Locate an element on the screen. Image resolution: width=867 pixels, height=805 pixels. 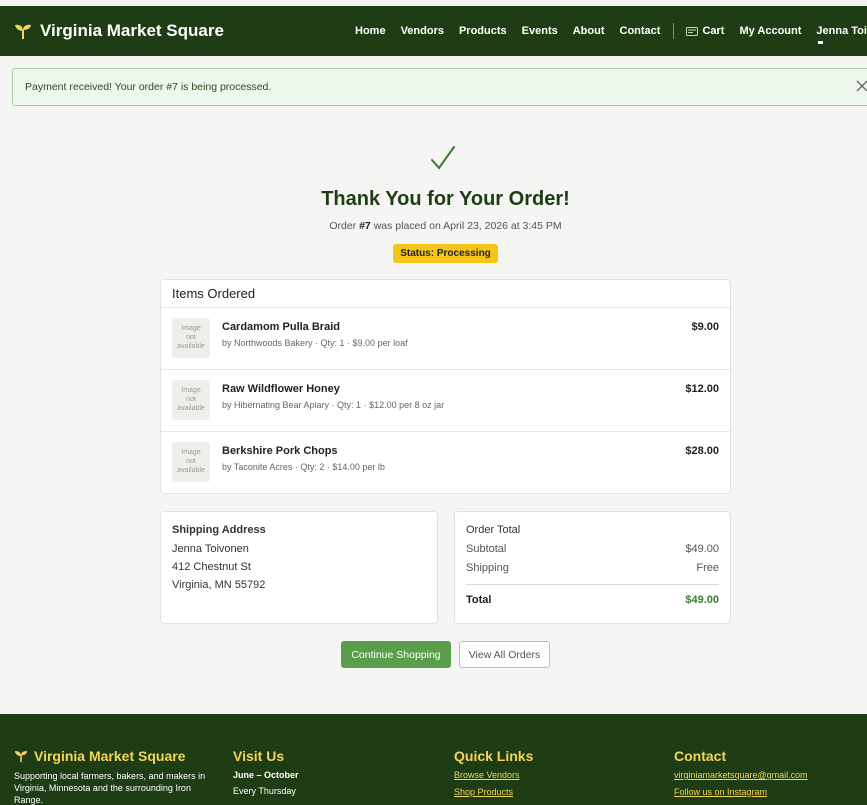
shipping-value: Free is located at coordinates (707, 568).